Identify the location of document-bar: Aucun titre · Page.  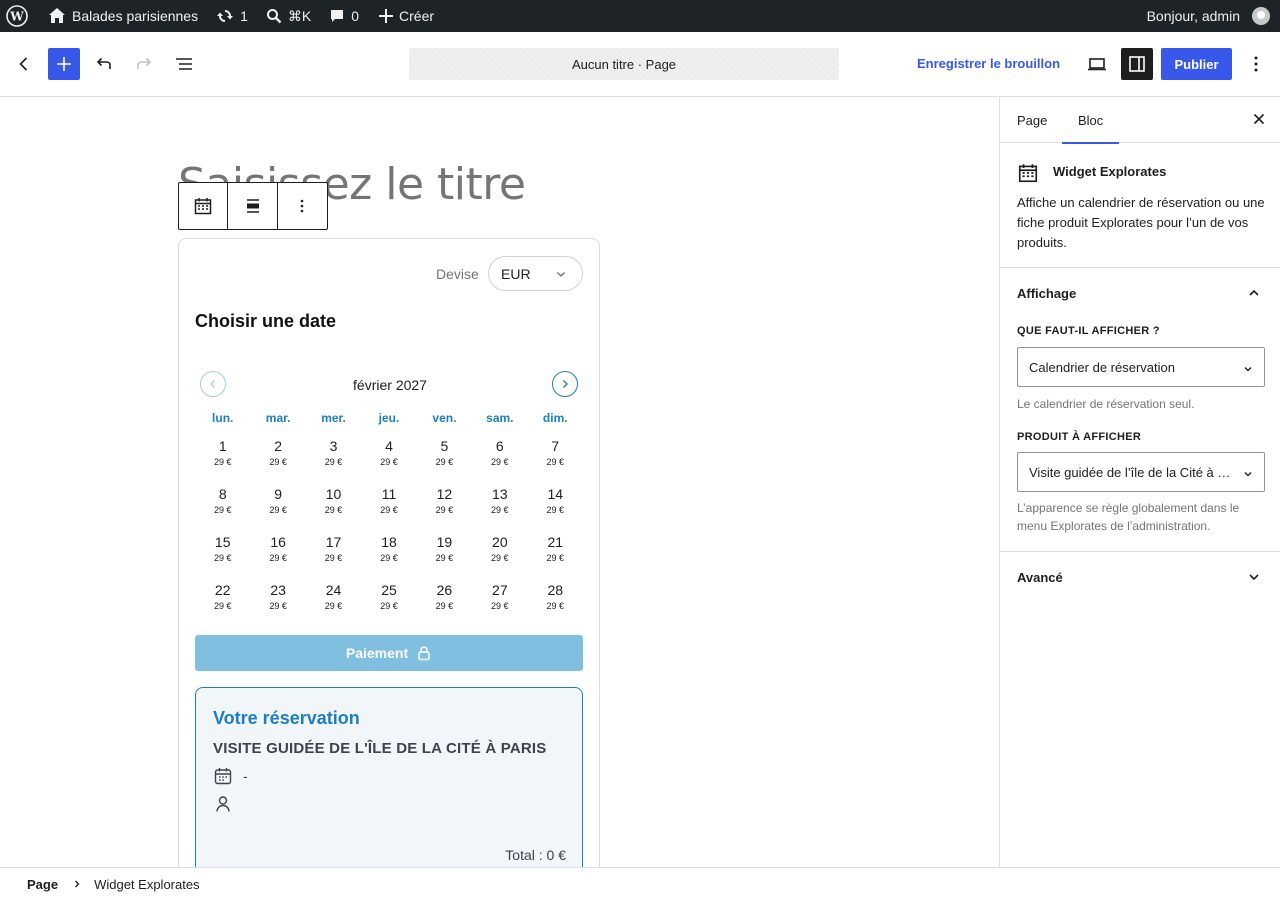
(624, 64).